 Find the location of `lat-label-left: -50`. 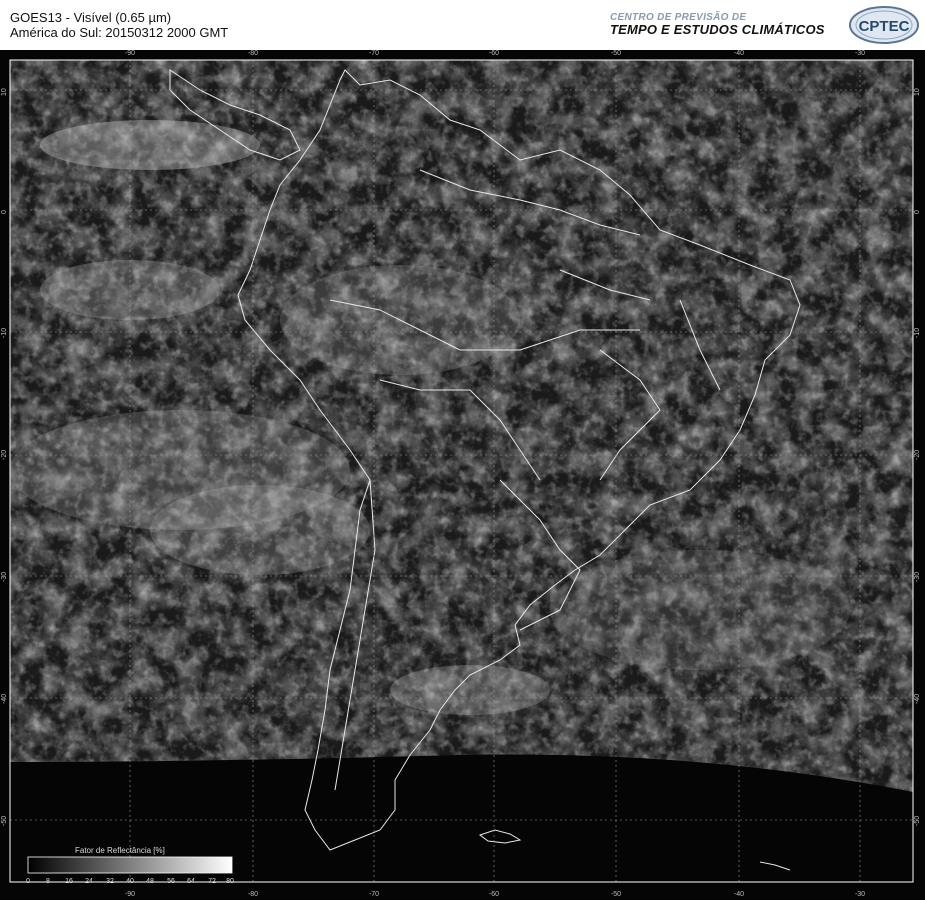

lat-label-left: -50 is located at coordinates (4, 820).